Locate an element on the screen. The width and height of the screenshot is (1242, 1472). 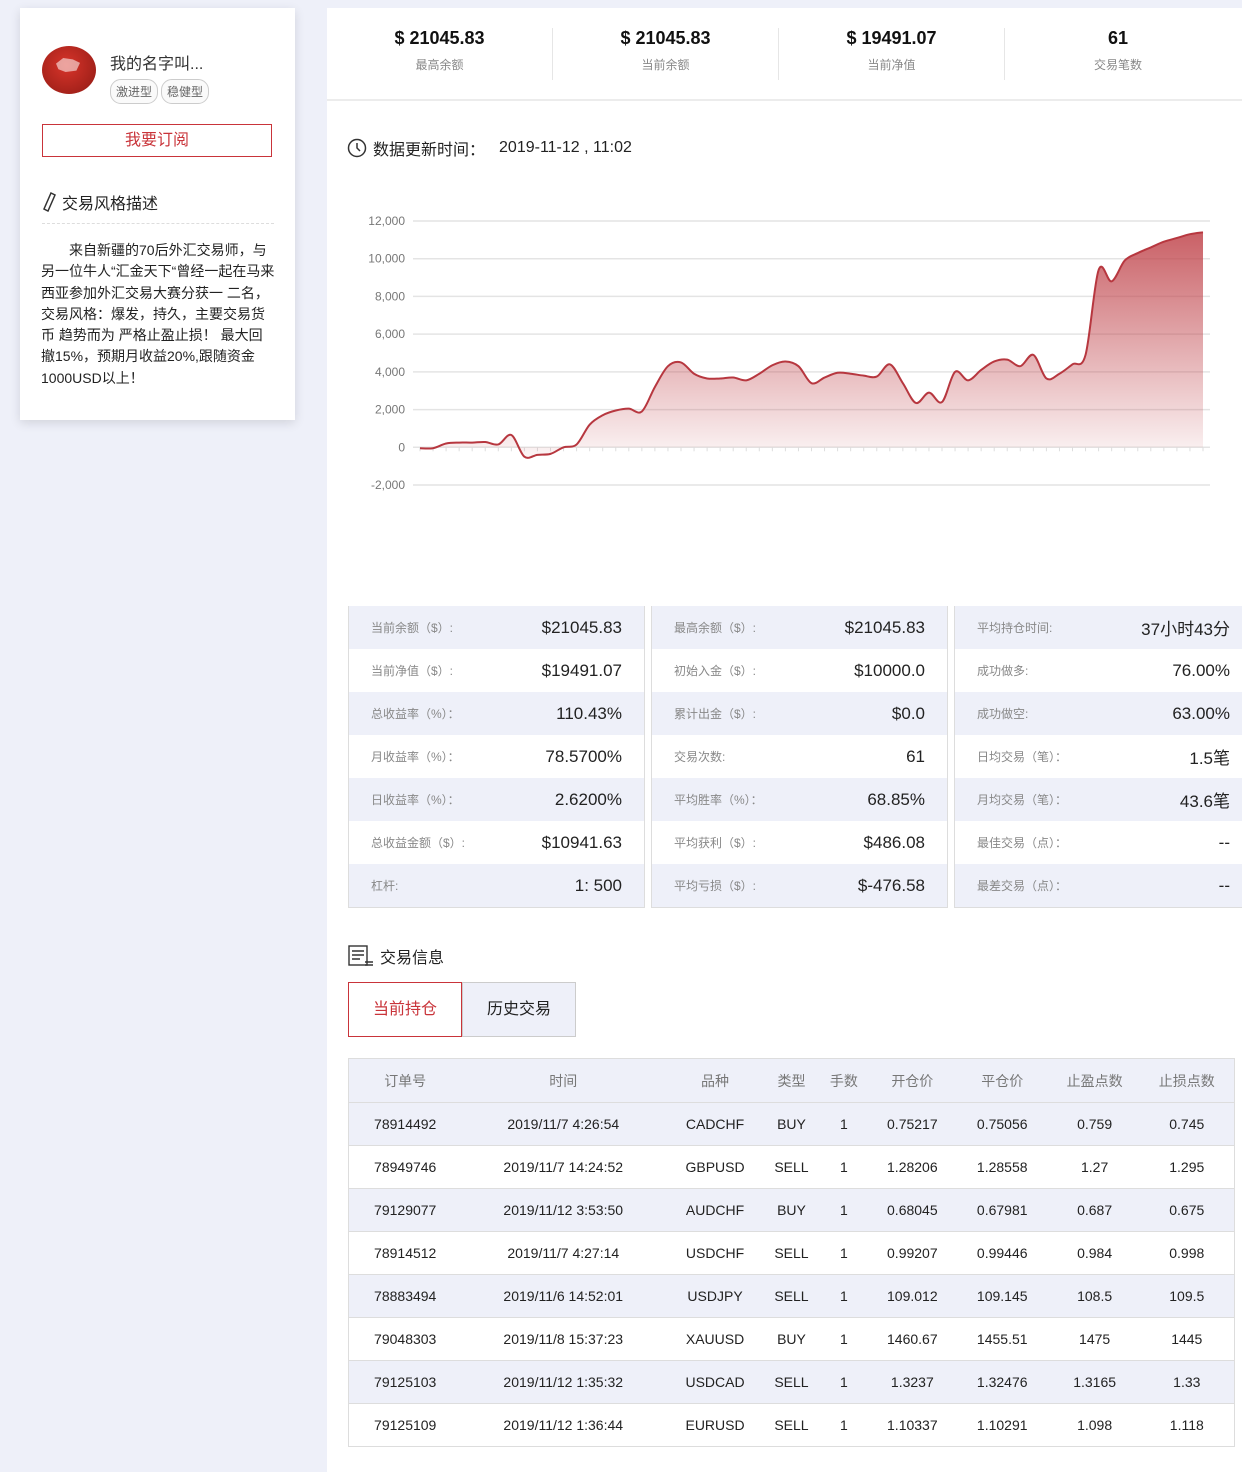
style-tag: 激进型 is located at coordinates (134, 91).